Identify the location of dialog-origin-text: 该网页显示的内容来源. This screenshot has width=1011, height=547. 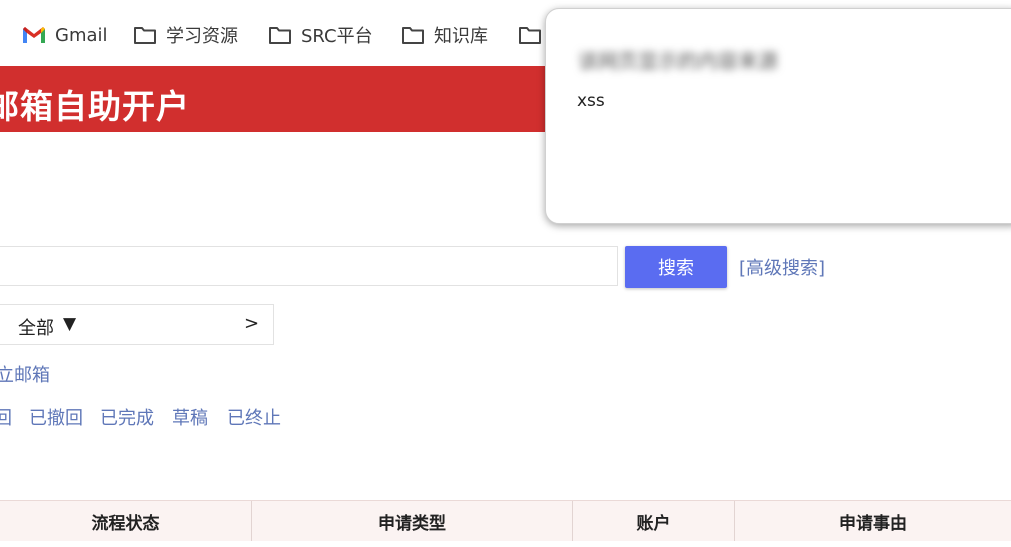
(678, 61).